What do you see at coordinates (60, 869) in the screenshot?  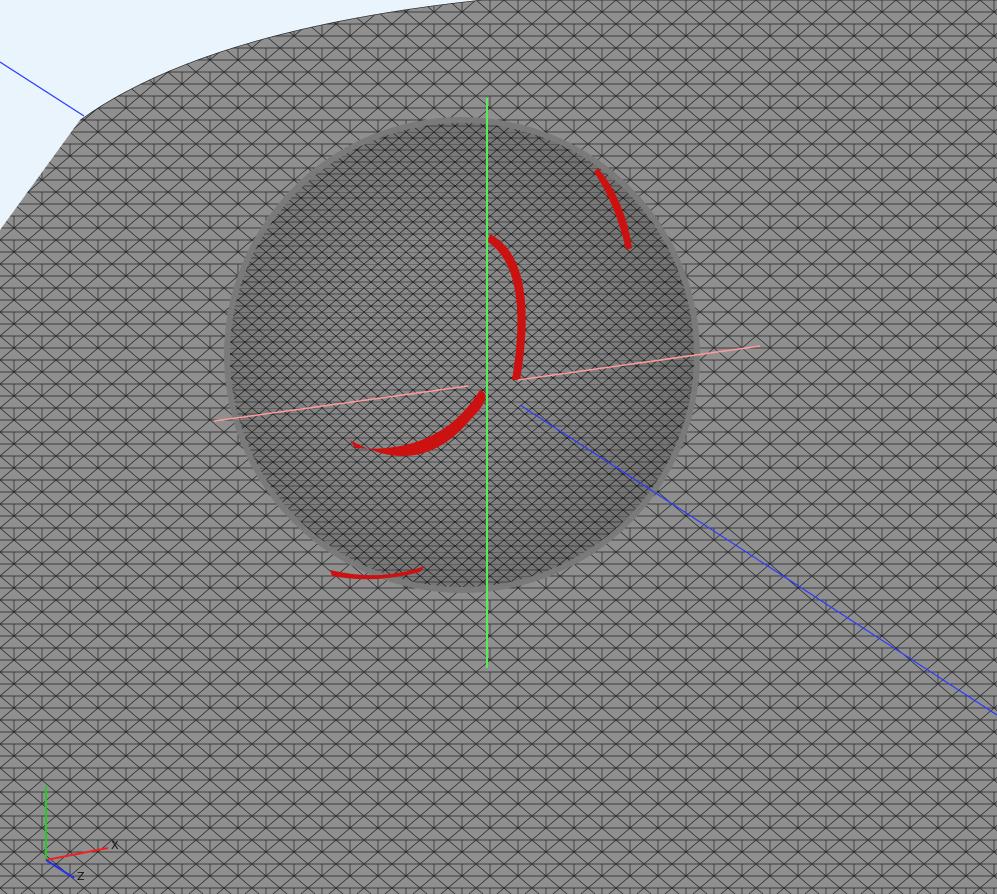 I see `triad-z-axis` at bounding box center [60, 869].